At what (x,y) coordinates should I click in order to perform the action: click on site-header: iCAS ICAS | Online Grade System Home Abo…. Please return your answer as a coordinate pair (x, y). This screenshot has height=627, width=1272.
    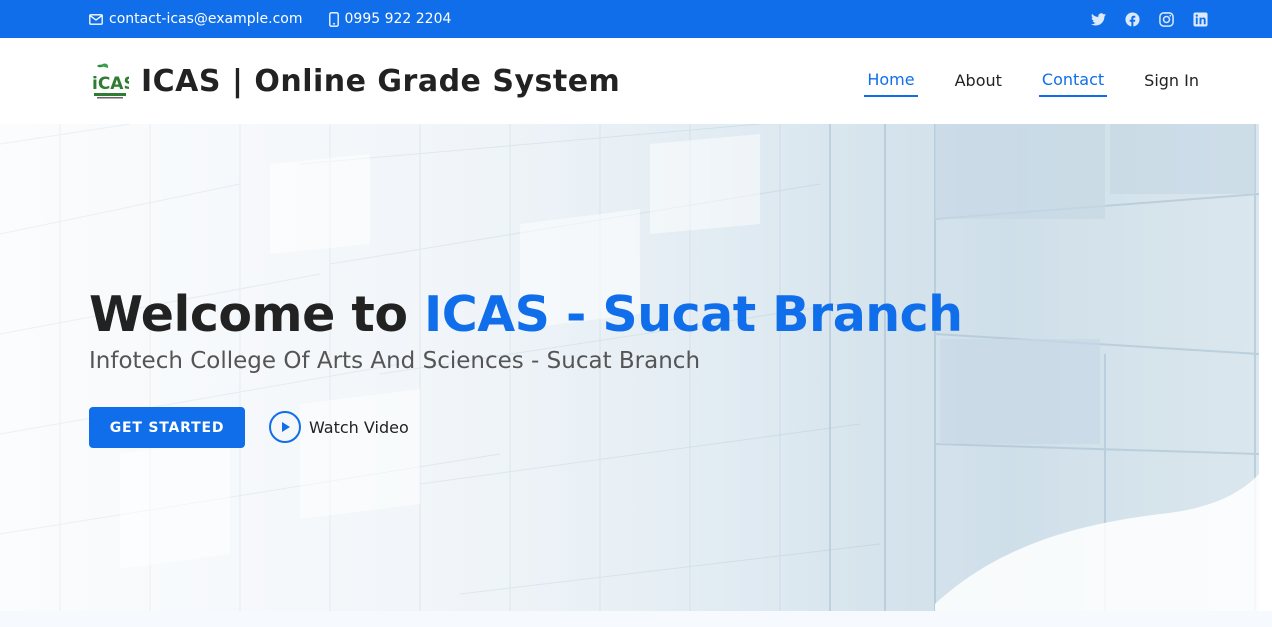
    Looking at the image, I should click on (636, 81).